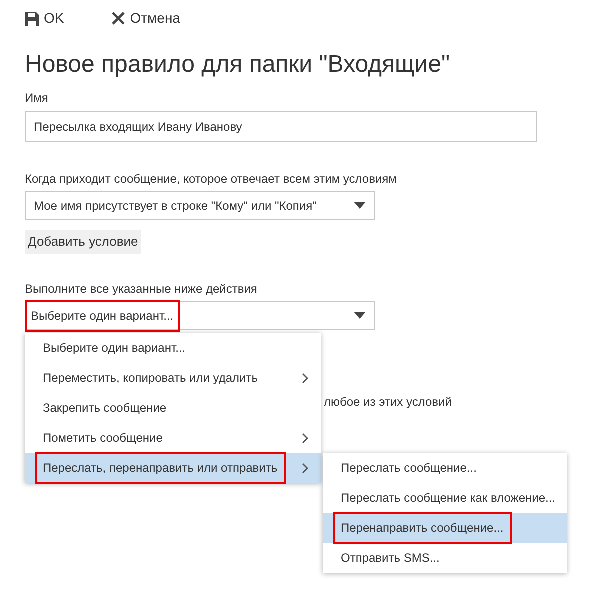  I want to click on ok-button: OK, so click(44, 18).